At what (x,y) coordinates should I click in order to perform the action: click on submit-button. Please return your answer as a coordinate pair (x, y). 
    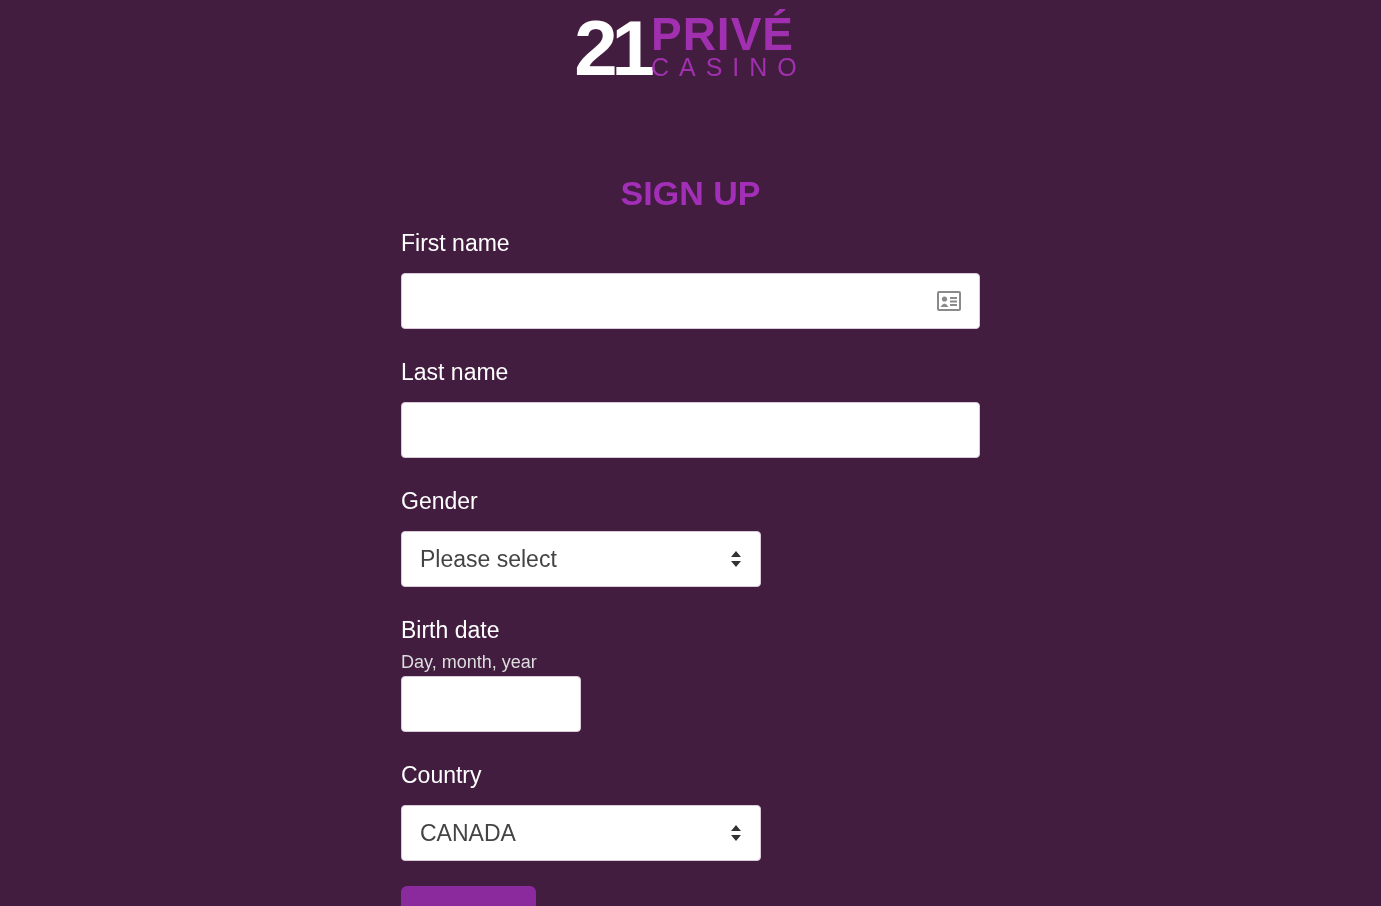
    Looking at the image, I should click on (468, 896).